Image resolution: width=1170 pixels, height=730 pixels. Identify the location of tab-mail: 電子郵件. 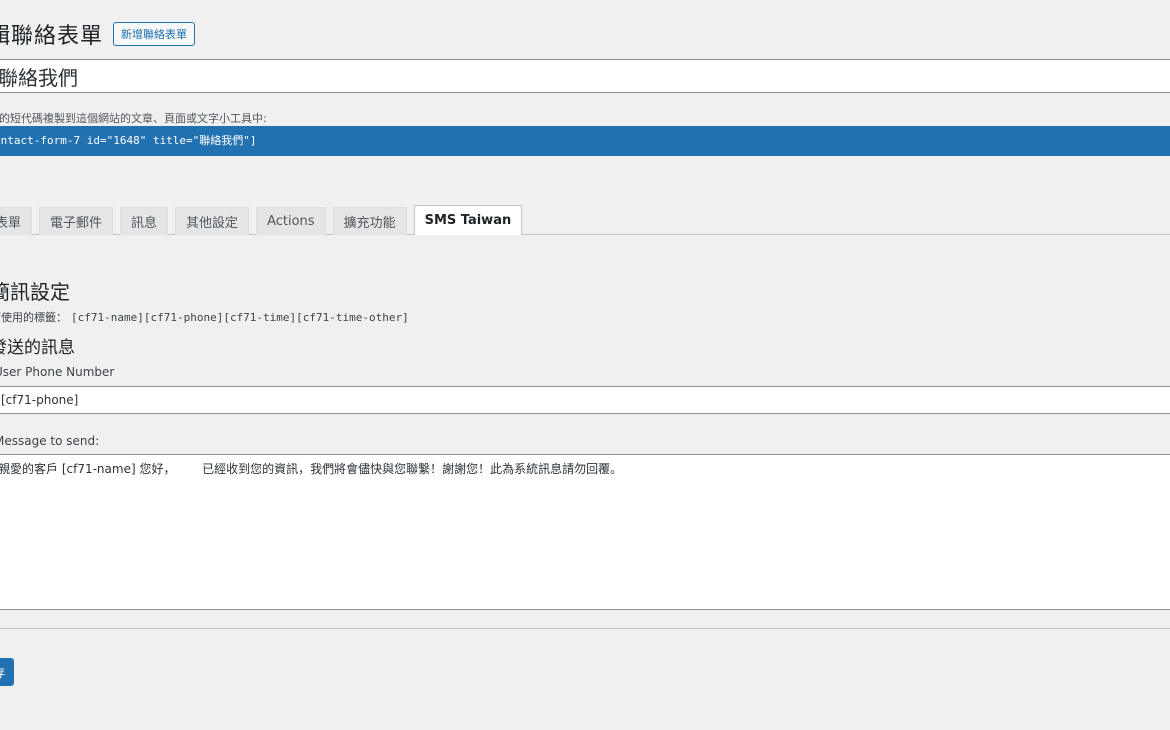
(76, 221).